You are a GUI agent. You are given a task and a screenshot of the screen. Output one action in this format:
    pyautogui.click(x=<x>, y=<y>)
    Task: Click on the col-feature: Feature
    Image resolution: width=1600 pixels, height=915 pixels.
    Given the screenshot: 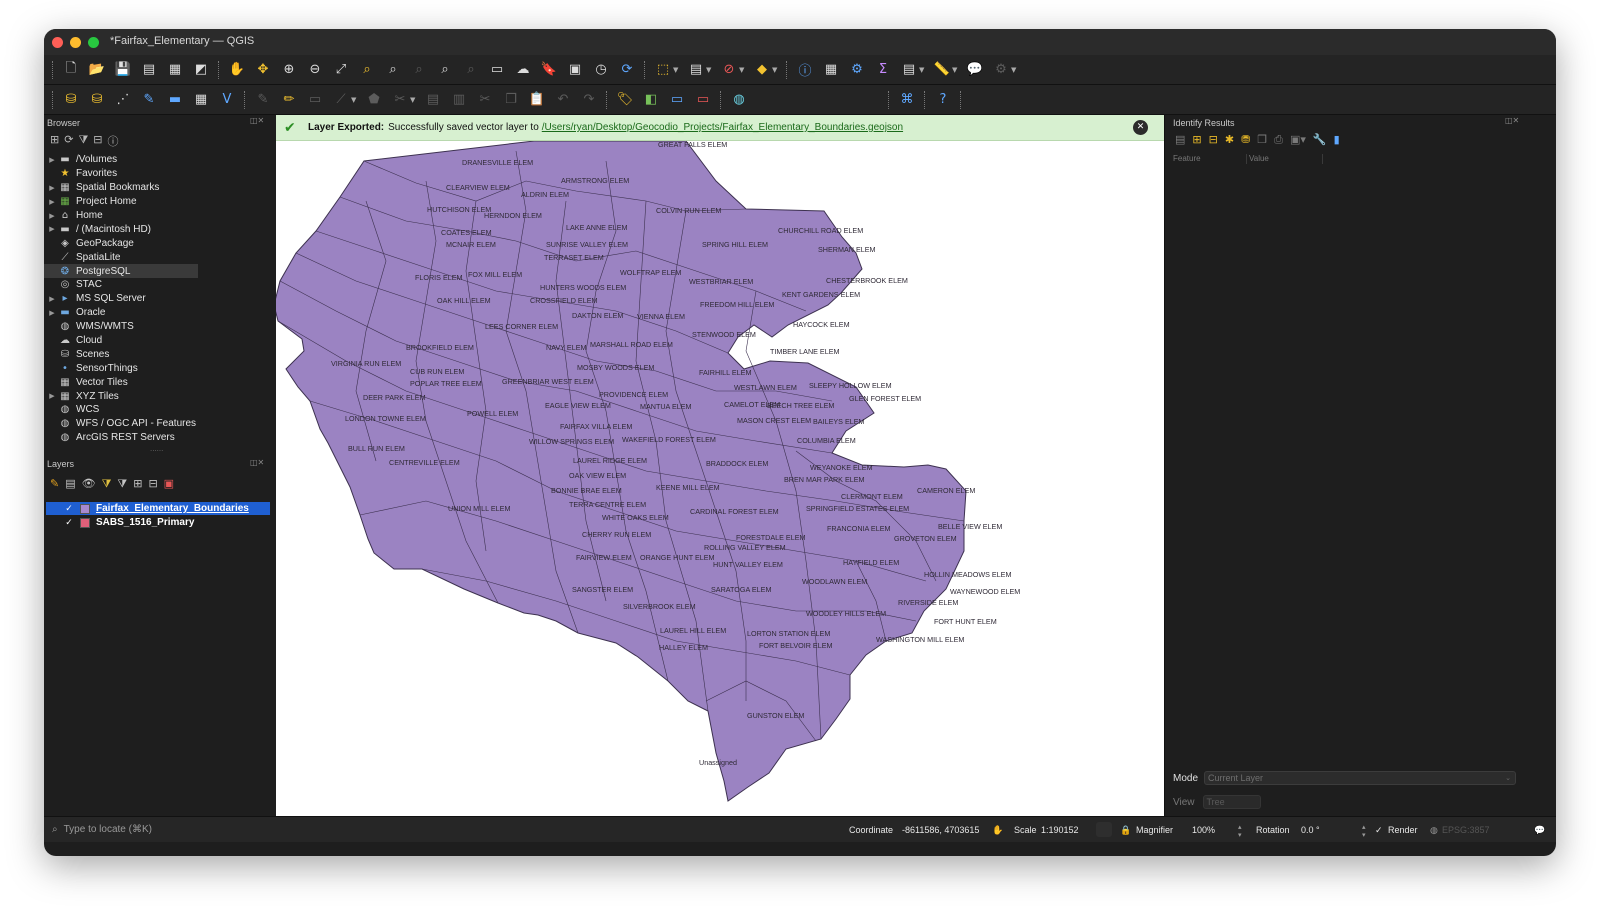 What is the action you would take?
    pyautogui.click(x=1209, y=159)
    